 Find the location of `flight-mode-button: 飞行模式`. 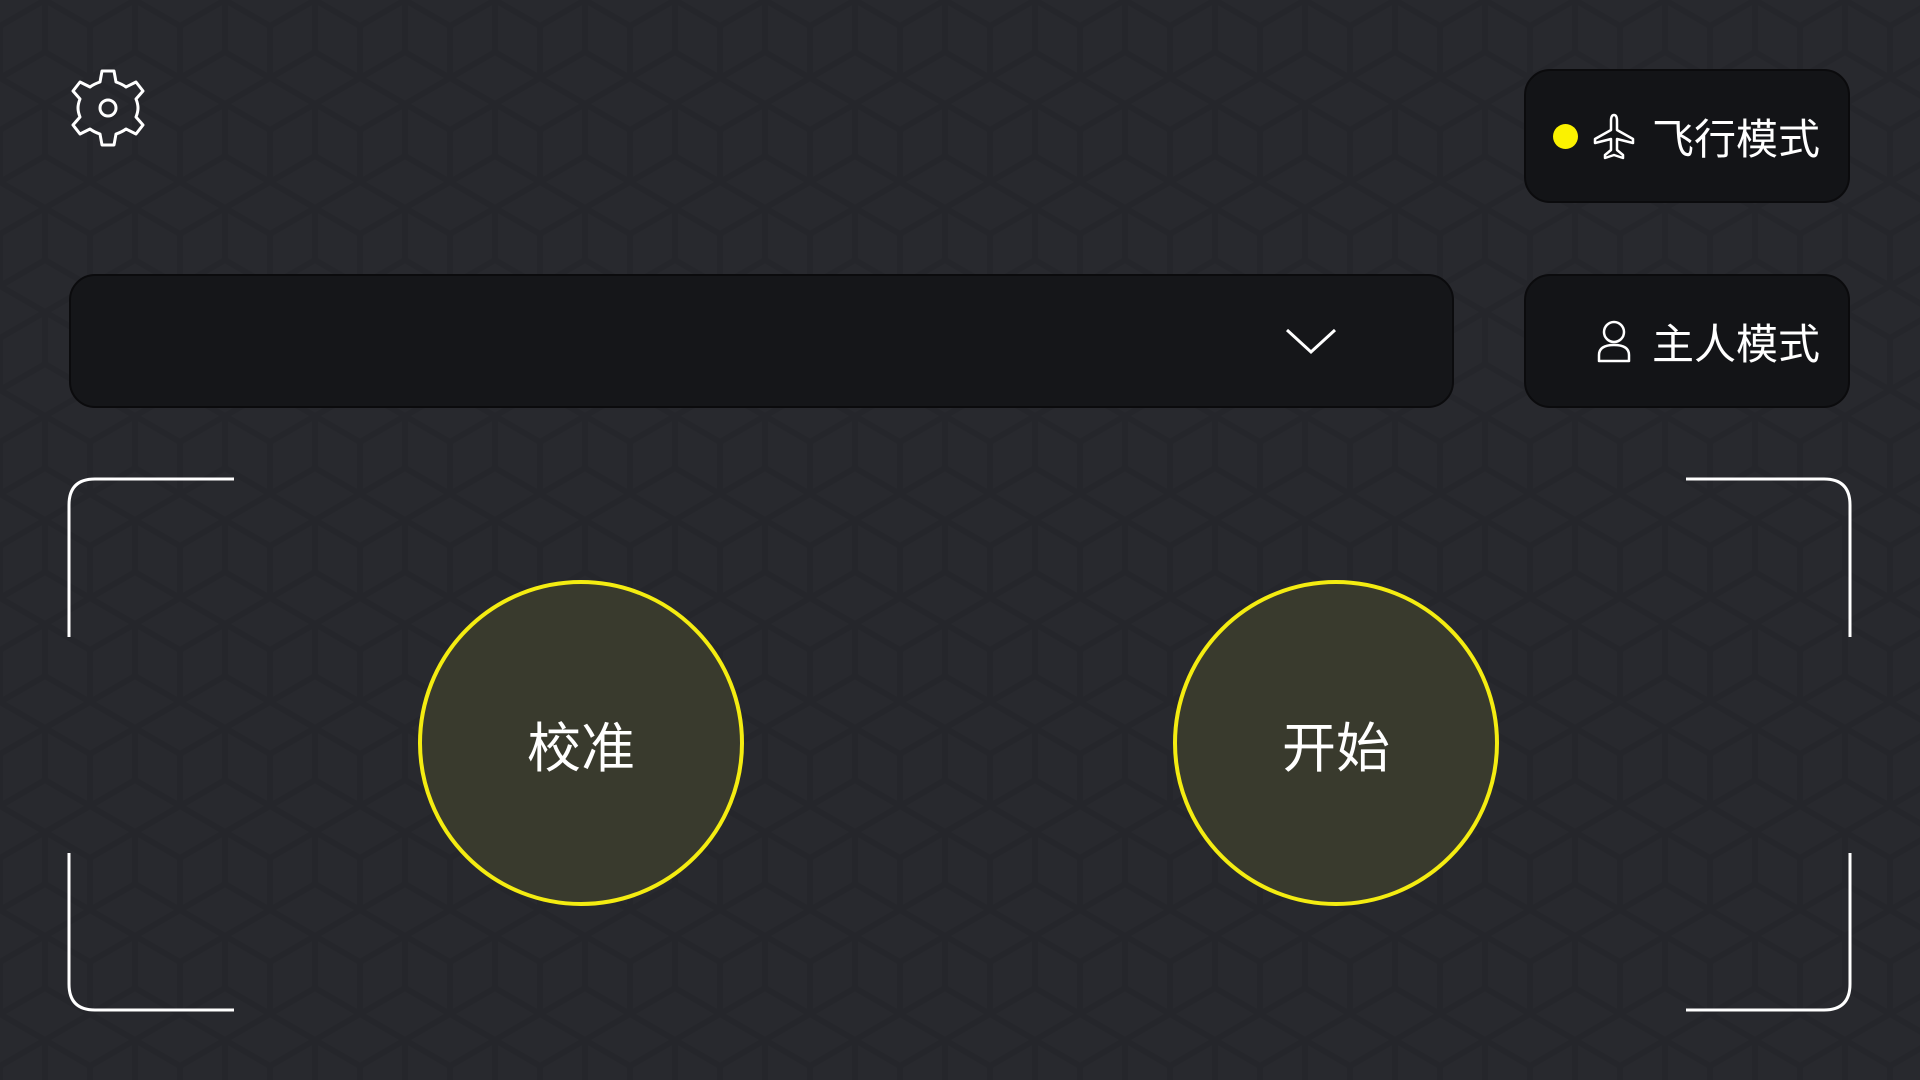

flight-mode-button: 飞行模式 is located at coordinates (1687, 136).